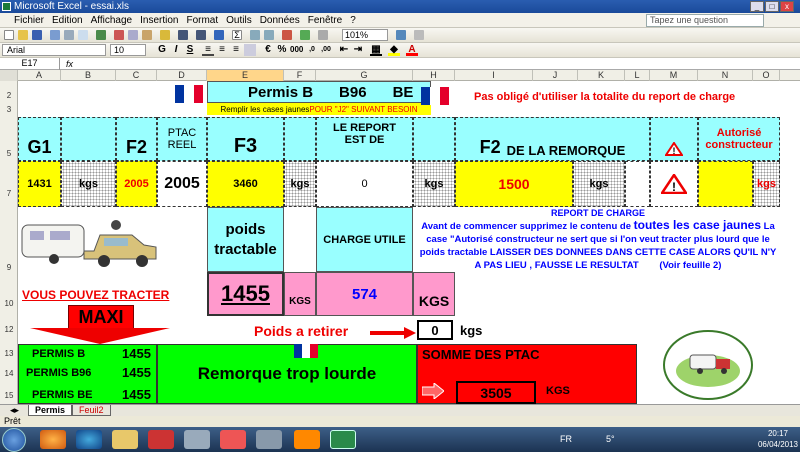 The image size is (800, 452). I want to click on menu-donnees: Données, so click(280, 20).